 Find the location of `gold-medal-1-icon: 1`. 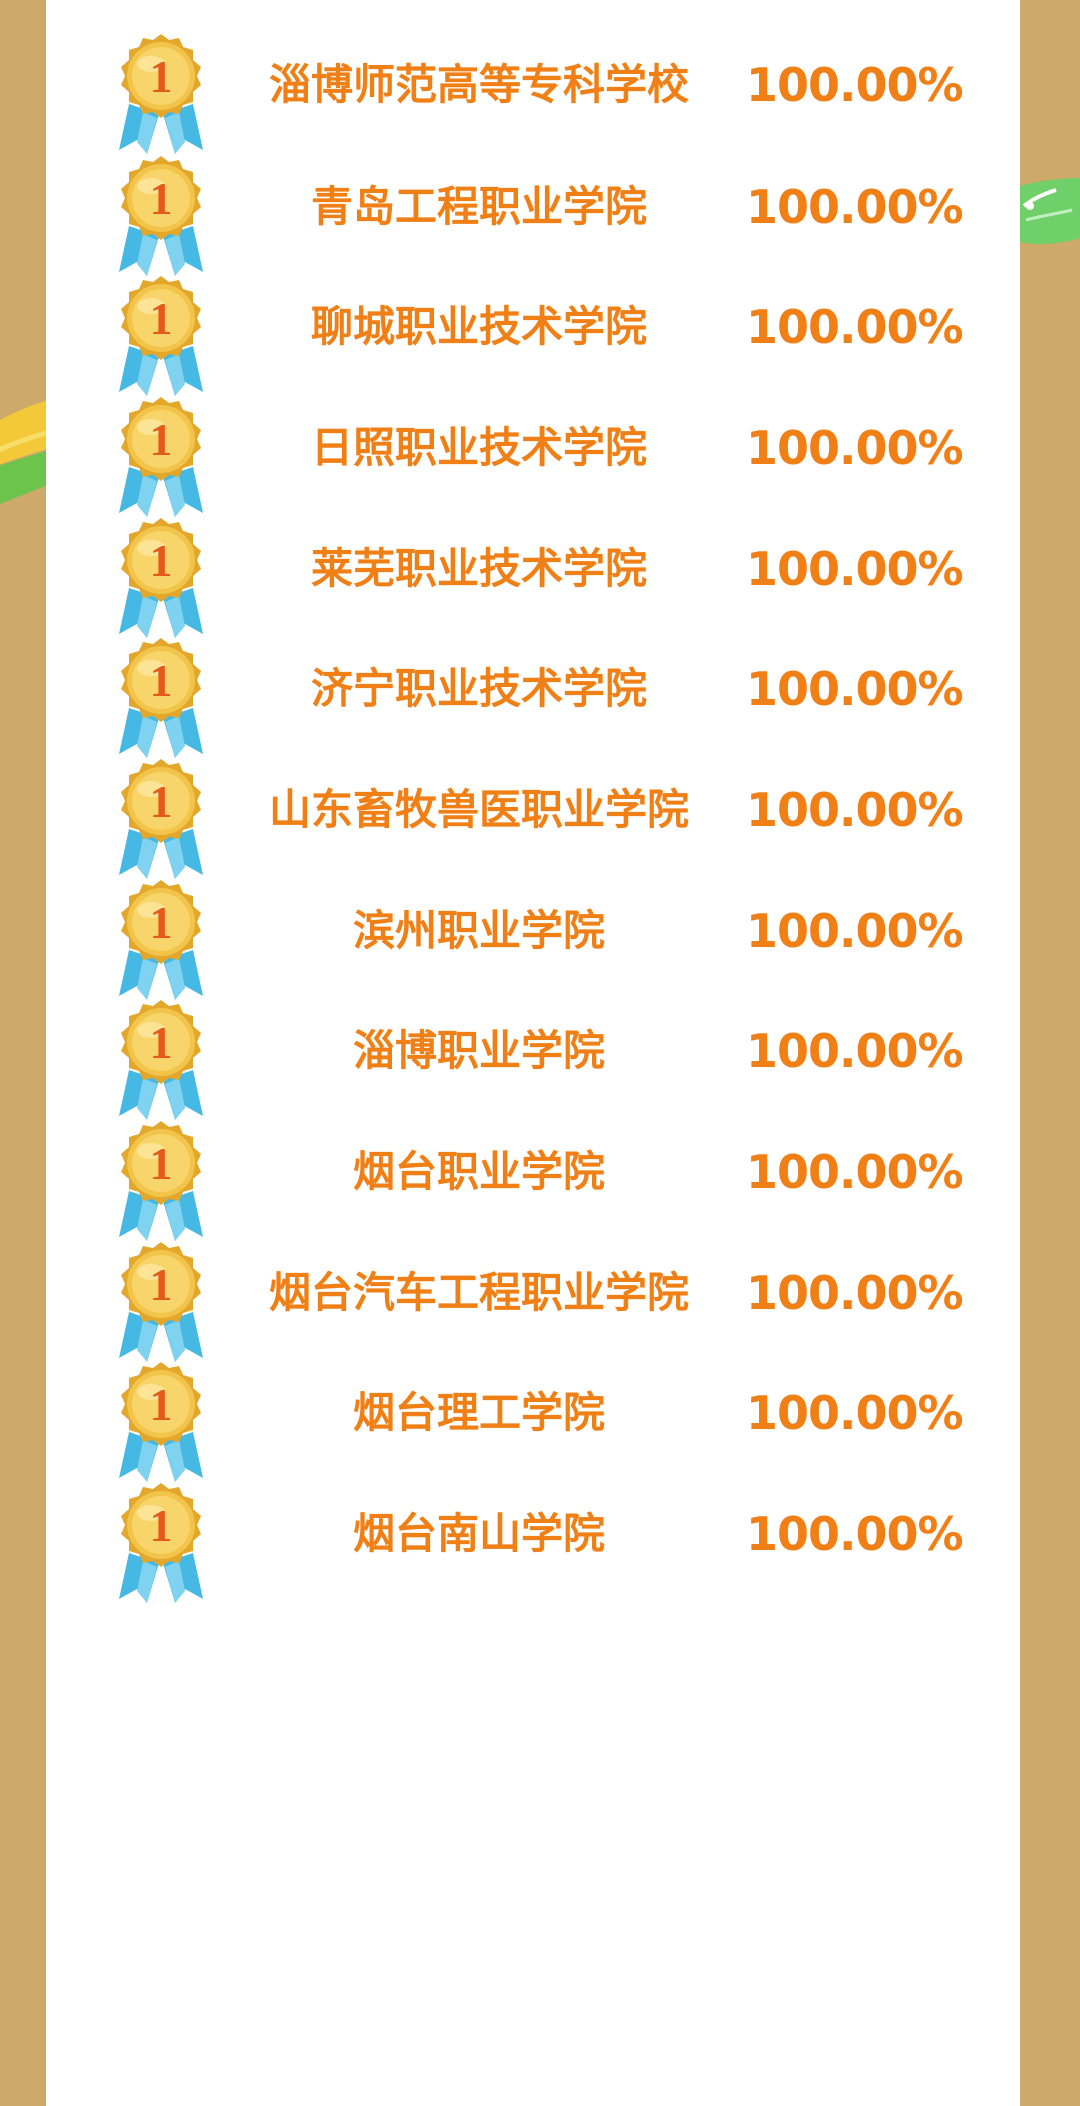

gold-medal-1-icon: 1 is located at coordinates (161, 1543).